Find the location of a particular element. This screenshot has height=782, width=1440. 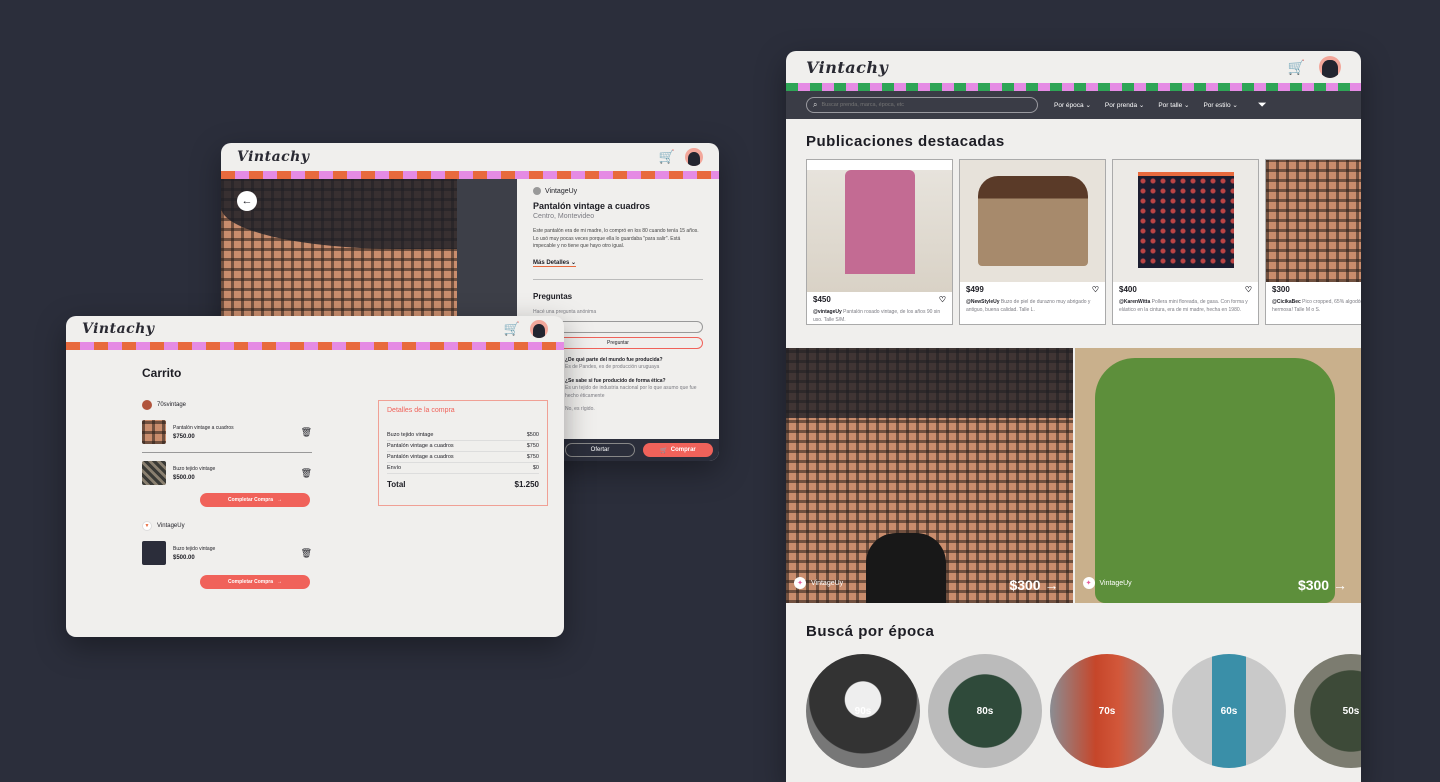

seller-logo-icon: ▼ is located at coordinates (147, 526).